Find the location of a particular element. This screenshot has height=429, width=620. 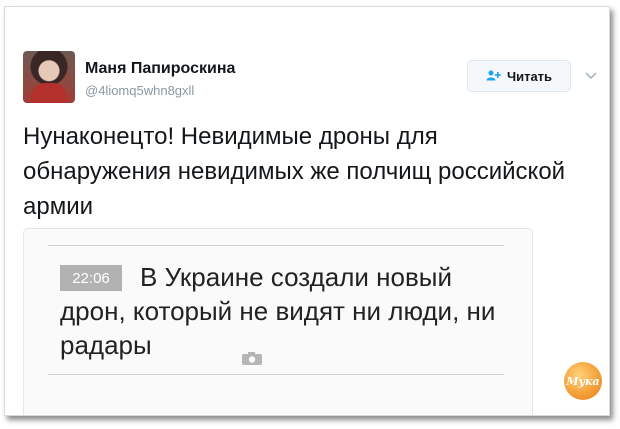

avatar is located at coordinates (49, 77).